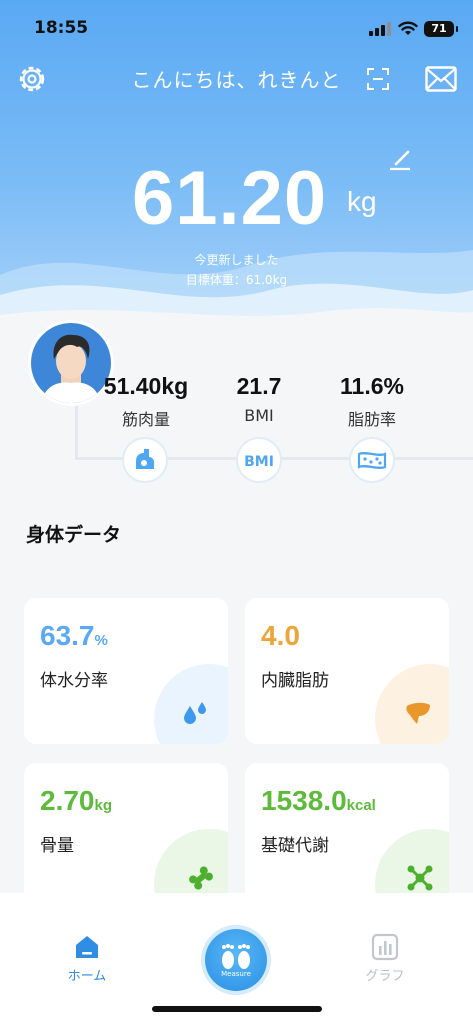 The width and height of the screenshot is (473, 1024). What do you see at coordinates (380, 29) in the screenshot?
I see `cellular-signal-icon` at bounding box center [380, 29].